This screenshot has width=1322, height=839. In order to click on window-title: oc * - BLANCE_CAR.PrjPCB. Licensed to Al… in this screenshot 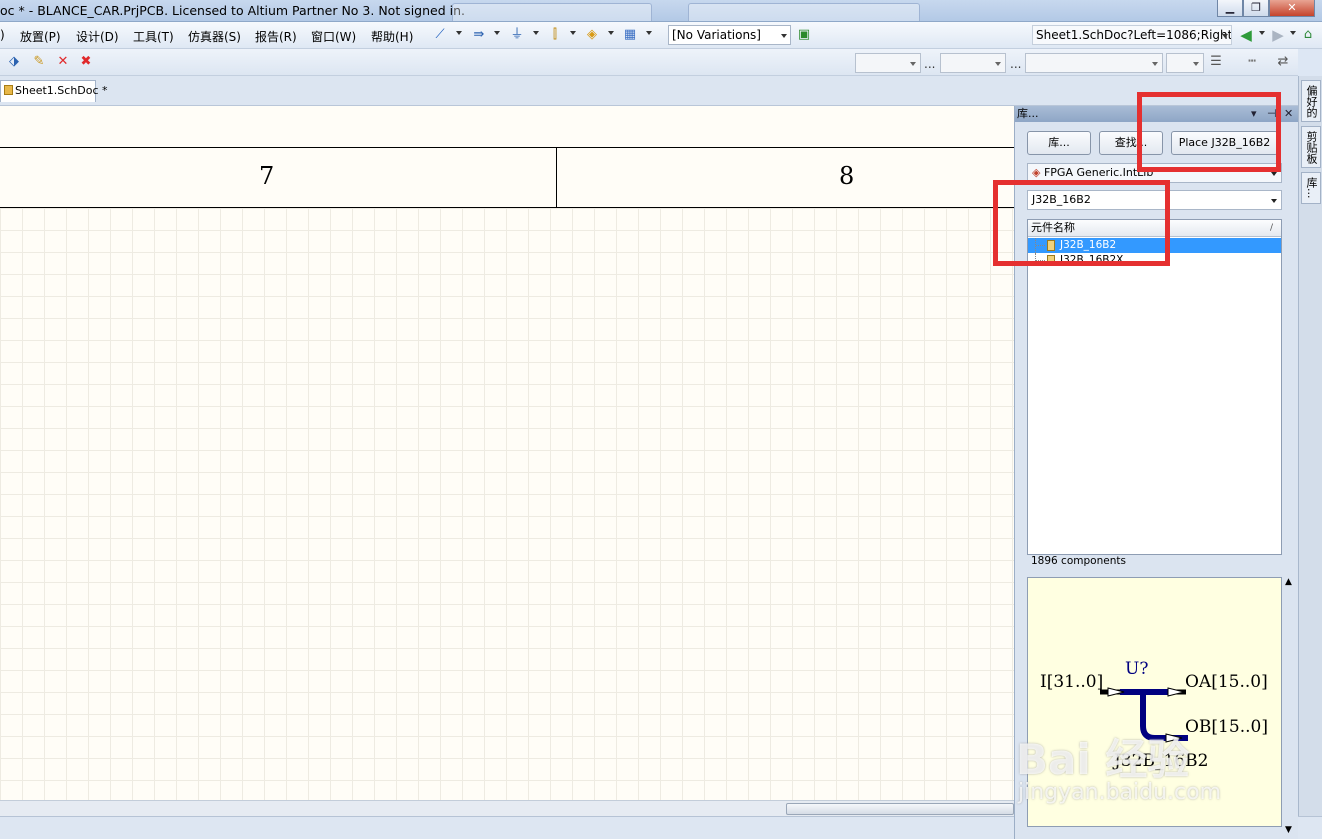, I will do `click(232, 10)`.